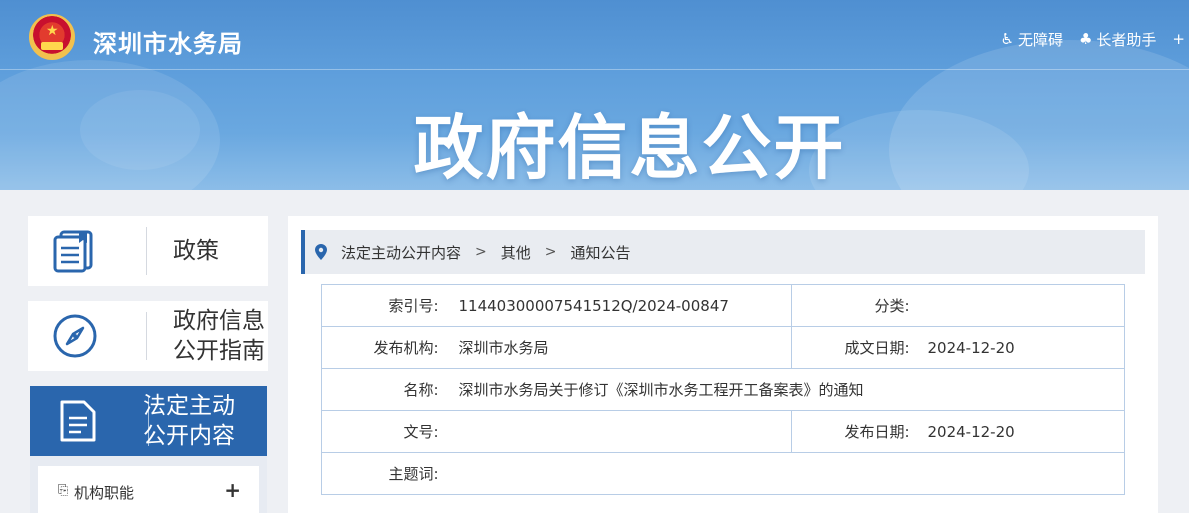 The height and width of the screenshot is (513, 1189). Describe the element at coordinates (852, 431) in the screenshot. I see `published-date-label: 发布日期:` at that location.